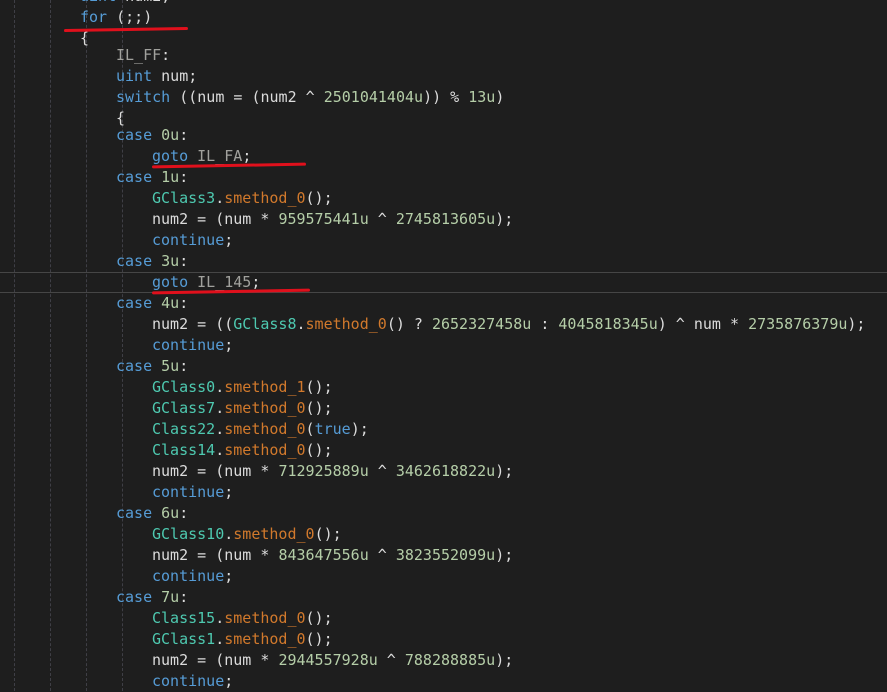 This screenshot has width=887, height=692. What do you see at coordinates (170, 366) in the screenshot?
I see `code-token: 5u` at bounding box center [170, 366].